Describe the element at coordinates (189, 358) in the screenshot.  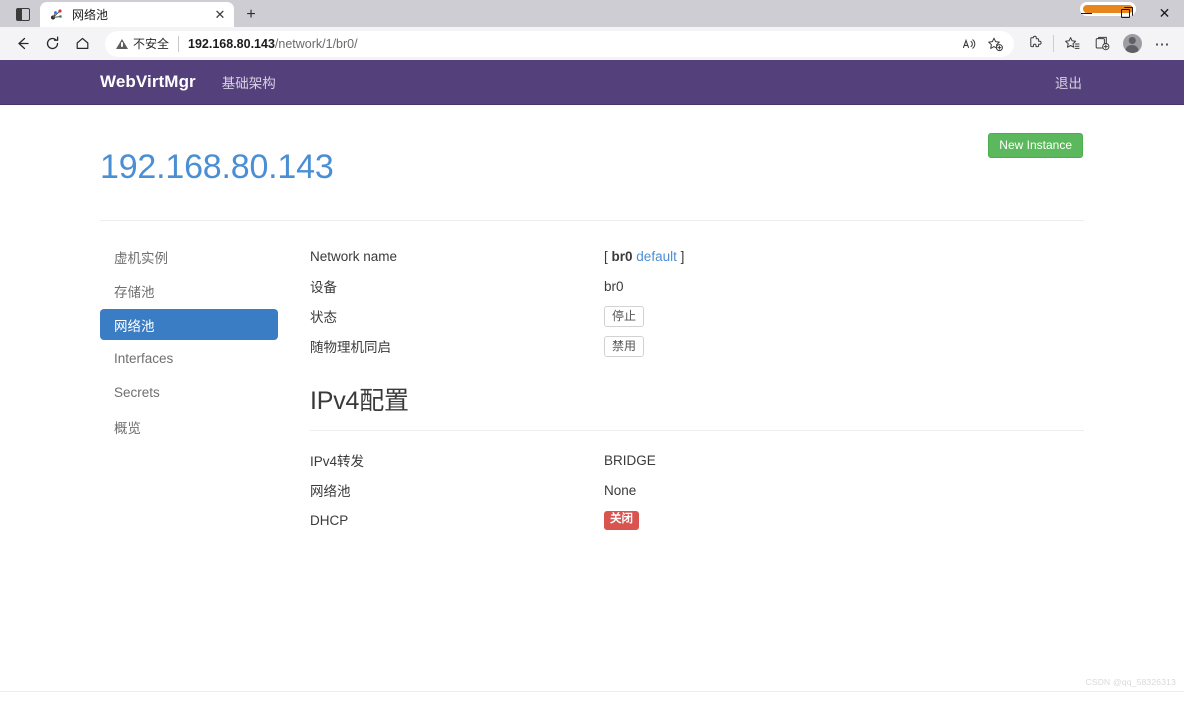
I see `sidebar-item-interfaces: Interfaces` at that location.